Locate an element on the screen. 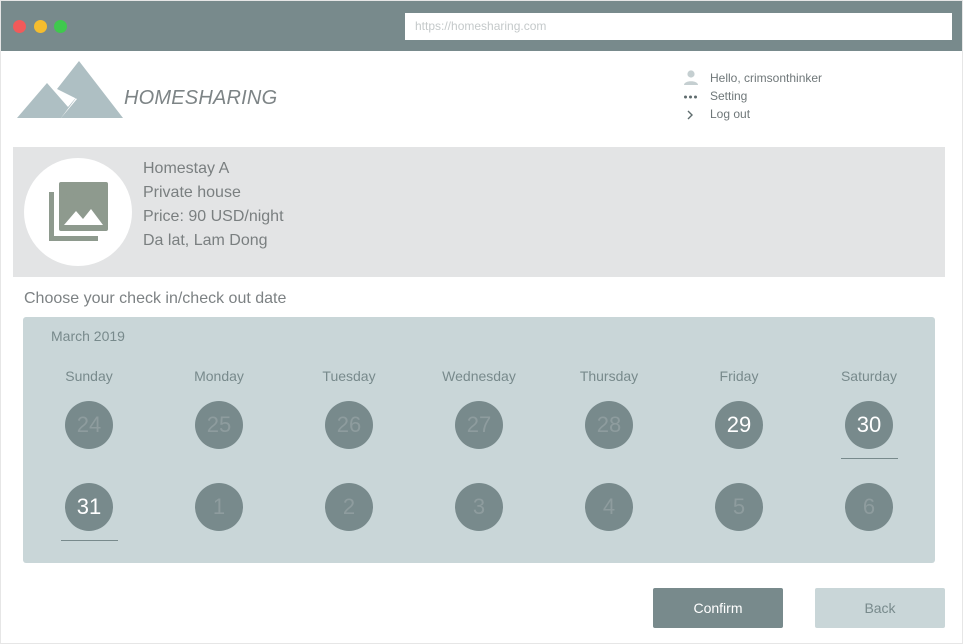 This screenshot has width=963, height=644. greeting-item: Hello, crimsonthinker is located at coordinates (752, 78).